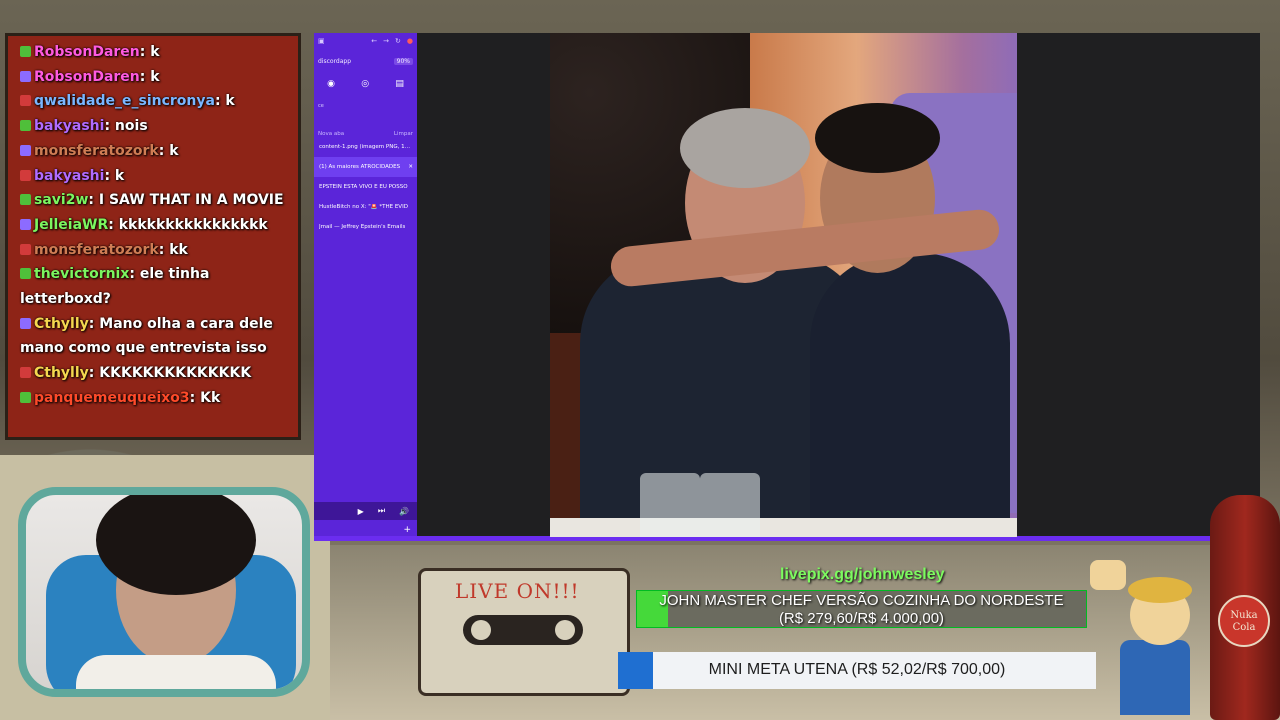 This screenshot has height=720, width=1280. What do you see at coordinates (124, 101) in the screenshot?
I see `chat-username: qwalidade_e_sincronya` at bounding box center [124, 101].